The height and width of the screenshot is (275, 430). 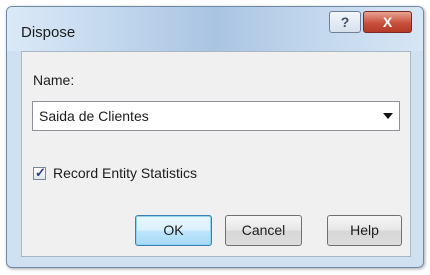 What do you see at coordinates (94, 116) in the screenshot?
I see `name-dropdown-value: Saida de Clientes` at bounding box center [94, 116].